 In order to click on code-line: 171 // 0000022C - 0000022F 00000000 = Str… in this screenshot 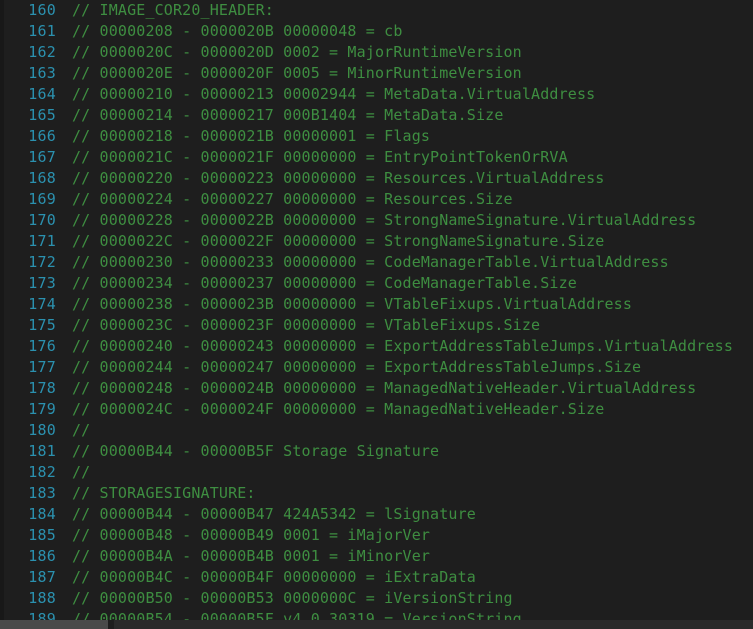, I will do `click(376, 241)`.